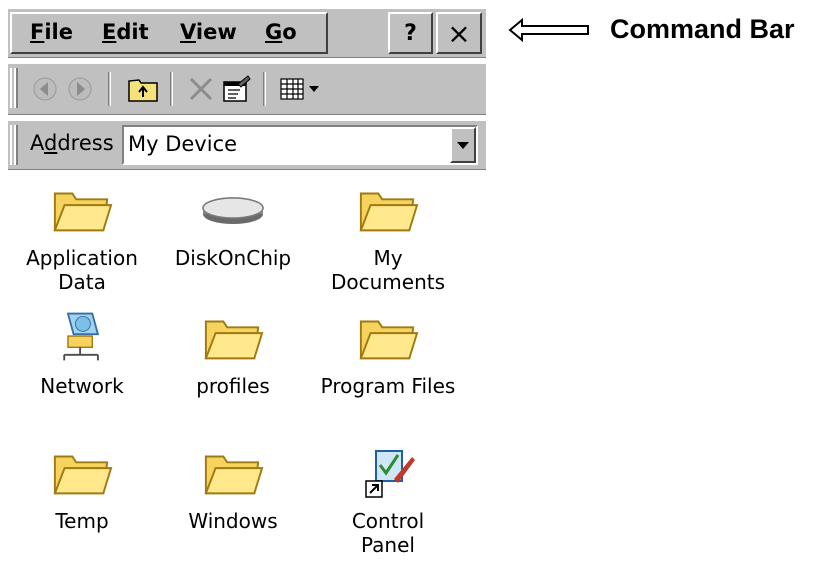 Image resolution: width=825 pixels, height=563 pixels. Describe the element at coordinates (183, 144) in the screenshot. I see `address-value: My Device` at that location.